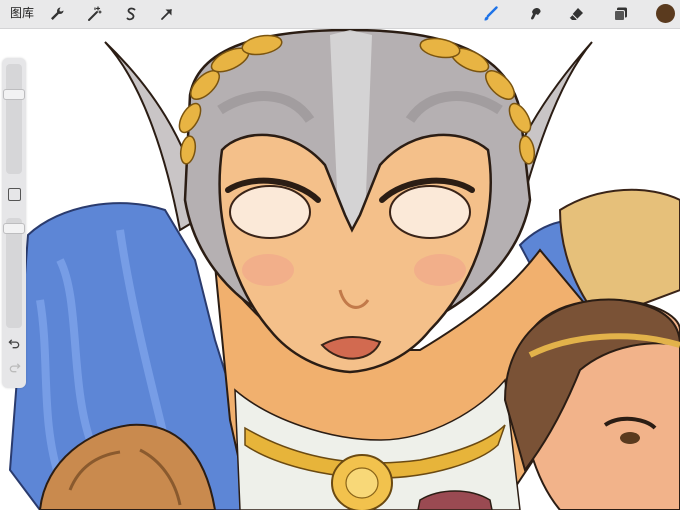  What do you see at coordinates (576, 14) in the screenshot?
I see `eraser-icon` at bounding box center [576, 14].